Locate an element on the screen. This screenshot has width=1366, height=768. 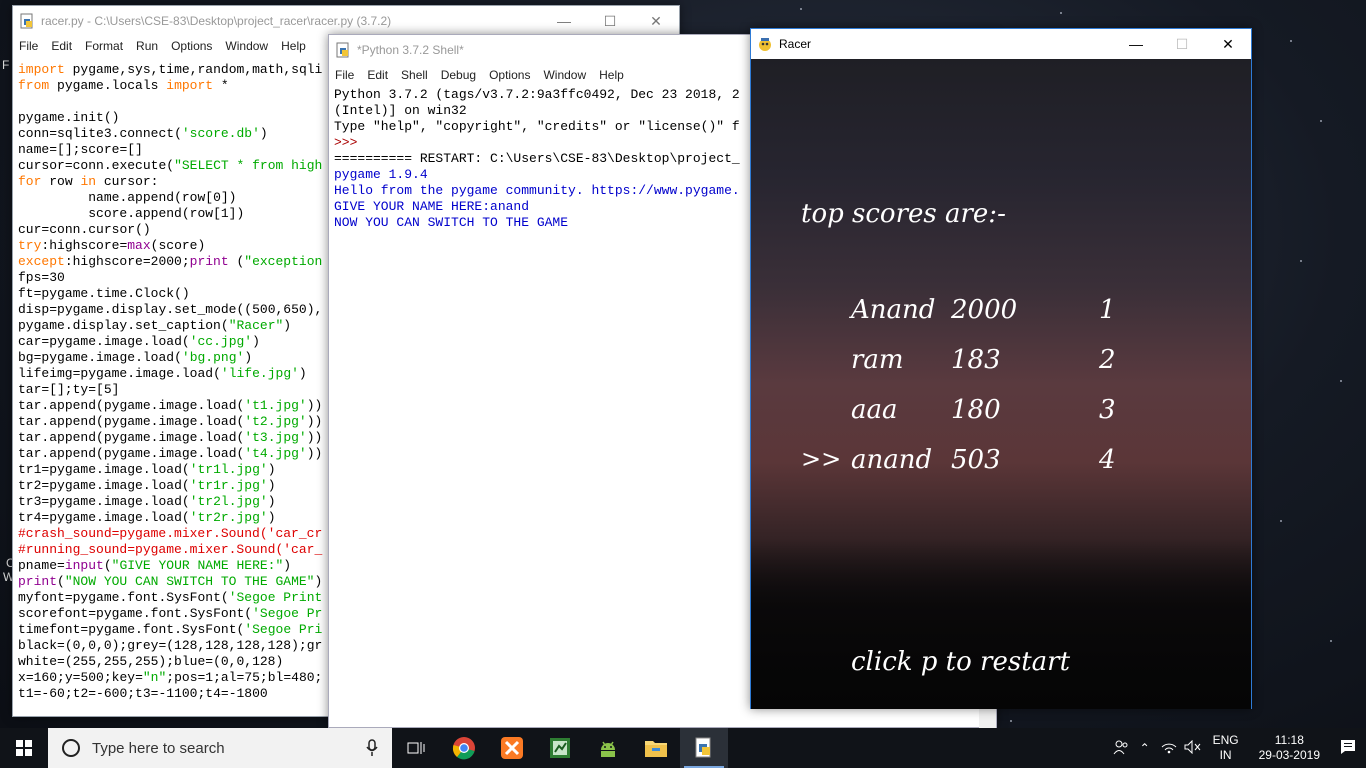
code-line: timefont=pygame.font.SysFont('Segoe Pri is located at coordinates (170, 629).